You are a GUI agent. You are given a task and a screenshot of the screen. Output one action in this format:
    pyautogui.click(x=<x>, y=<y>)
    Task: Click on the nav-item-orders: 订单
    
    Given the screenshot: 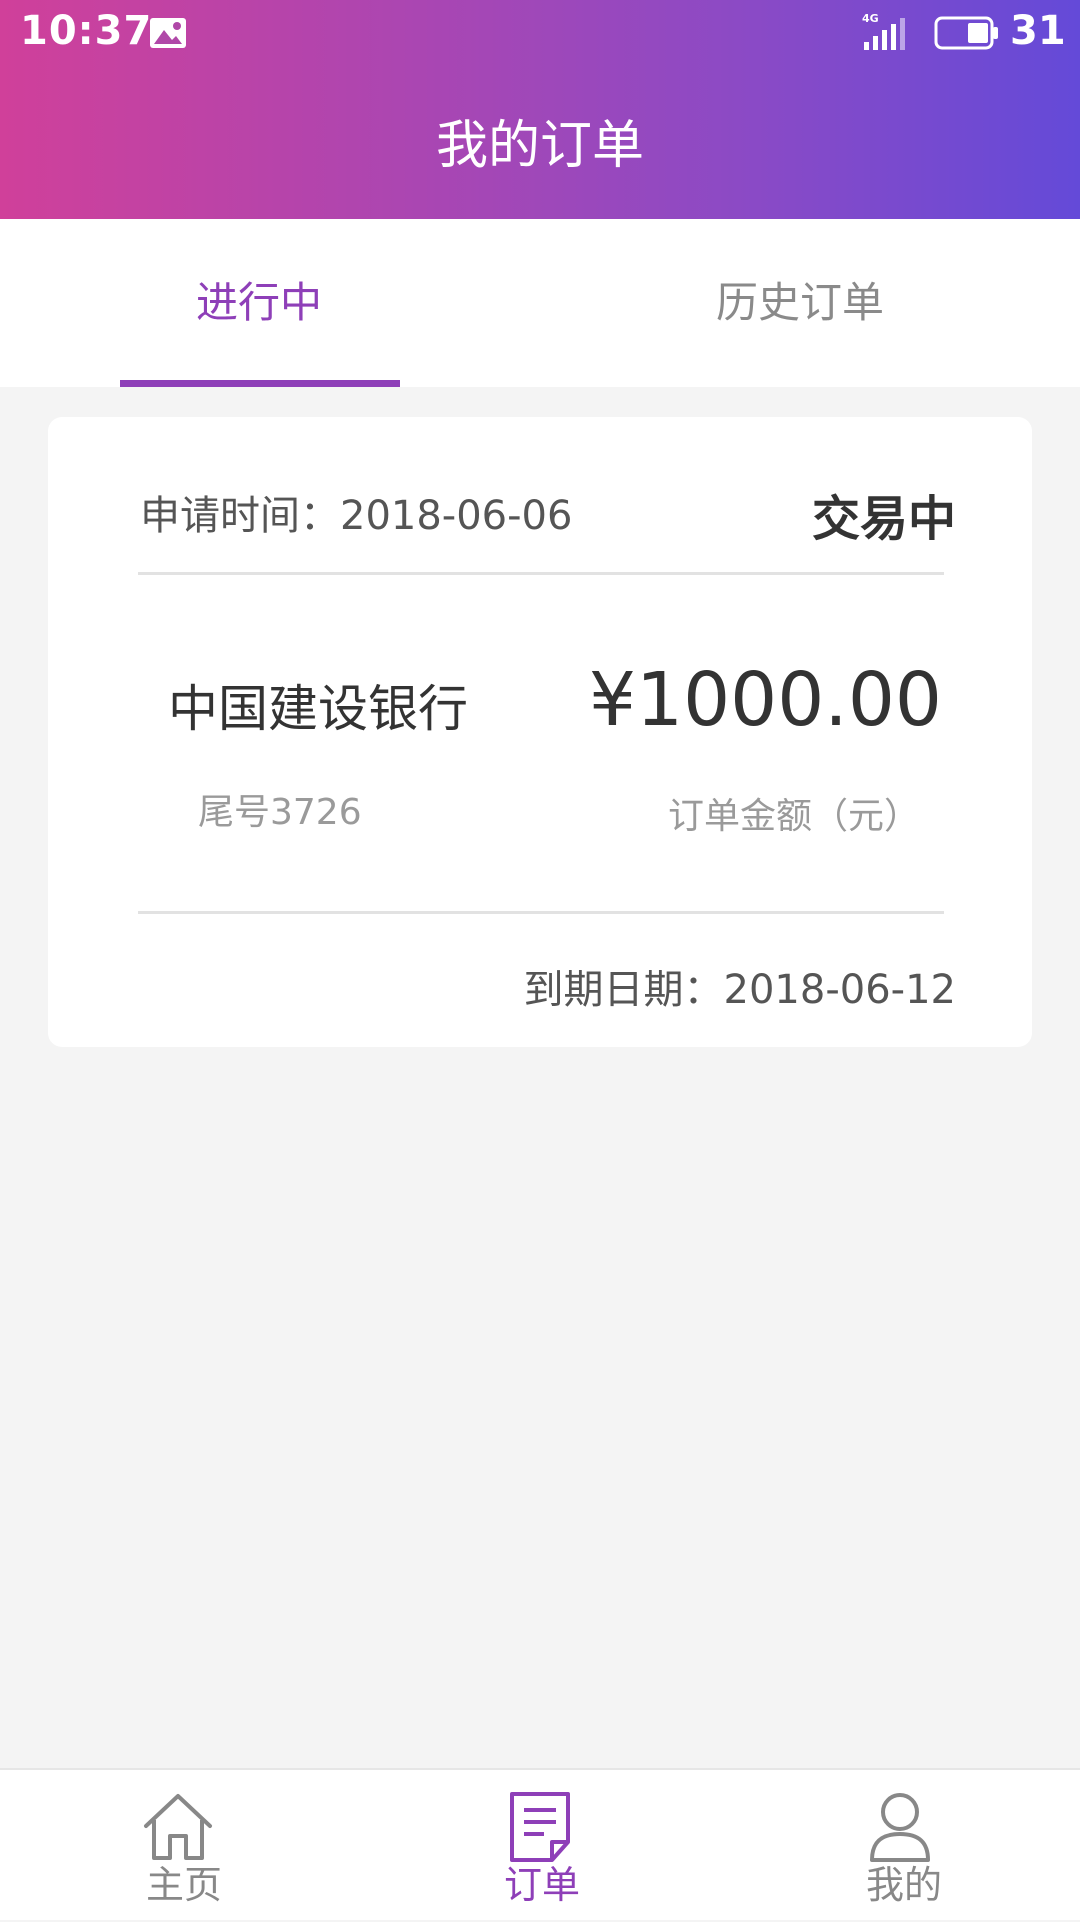 What is the action you would take?
    pyautogui.click(x=540, y=1846)
    